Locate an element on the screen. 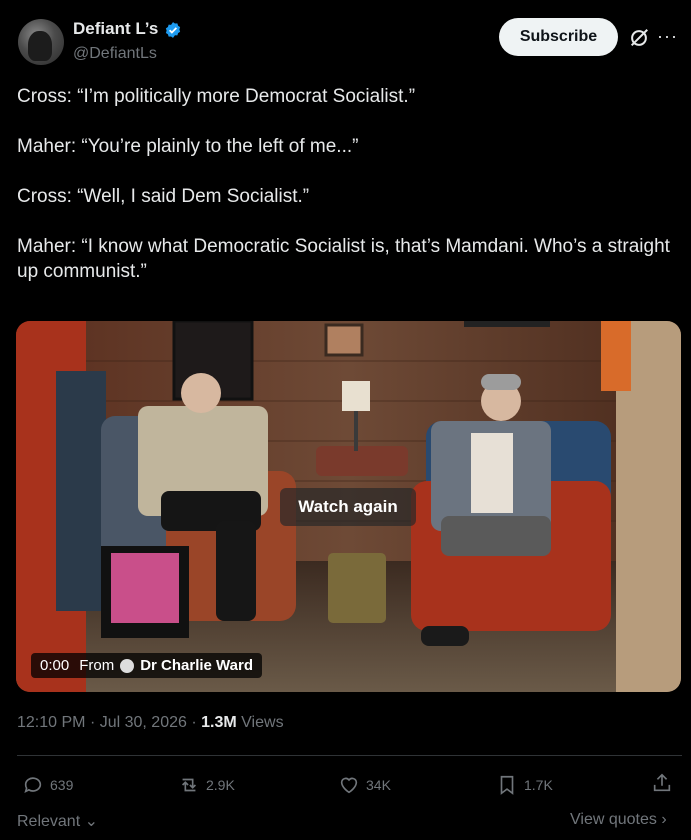  post-time: 12:10 PM is located at coordinates (51, 722).